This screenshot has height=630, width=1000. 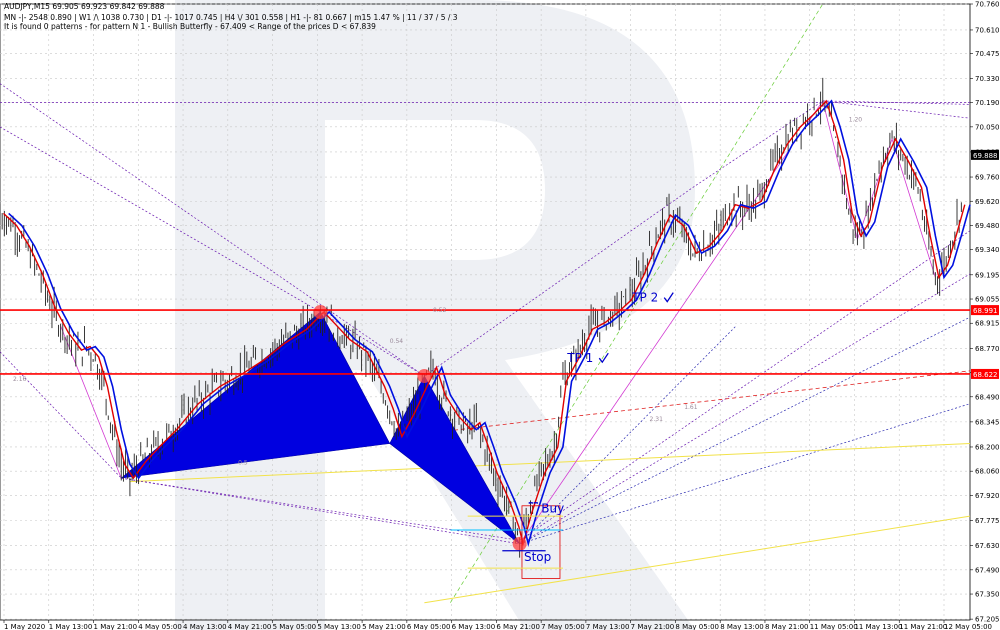 I want to click on y-tick-label: 67.630, so click(x=987, y=546).